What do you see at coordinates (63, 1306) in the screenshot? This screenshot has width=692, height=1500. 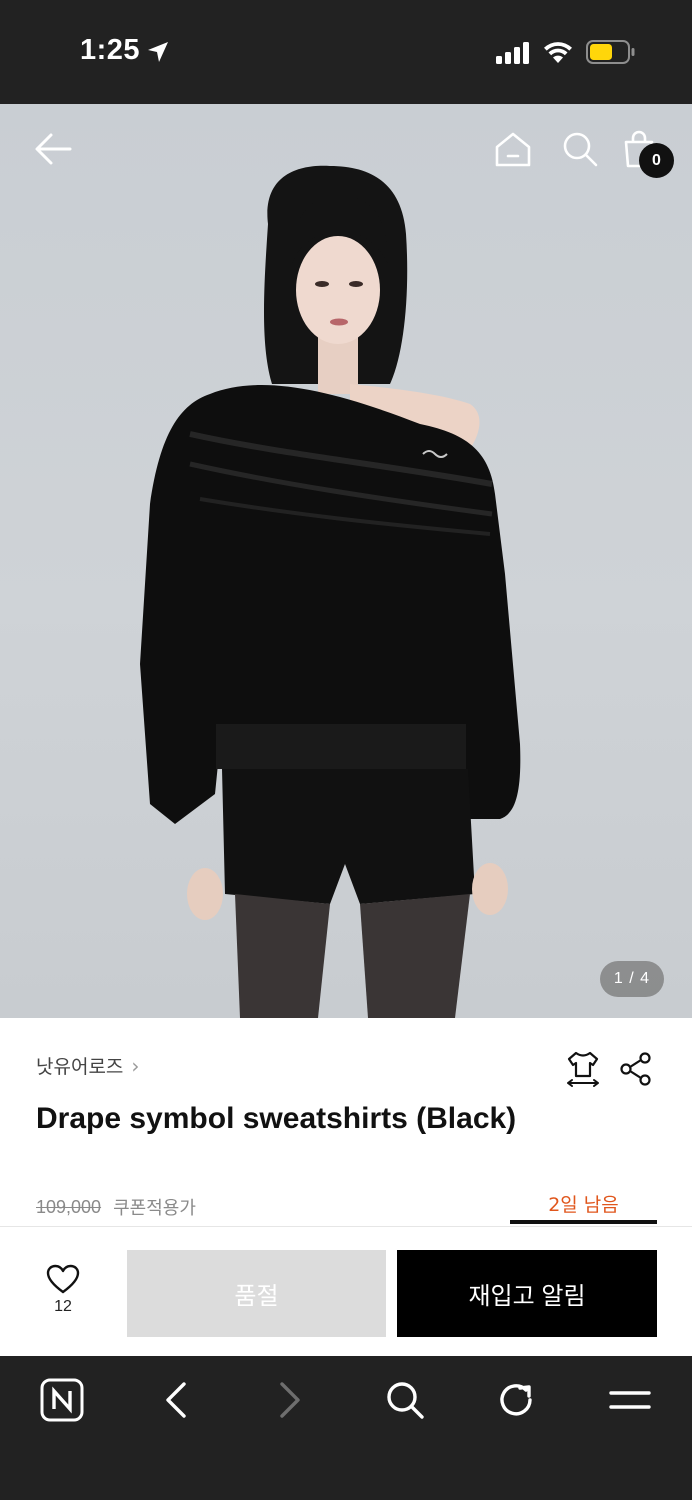 I see `like-count: 12` at bounding box center [63, 1306].